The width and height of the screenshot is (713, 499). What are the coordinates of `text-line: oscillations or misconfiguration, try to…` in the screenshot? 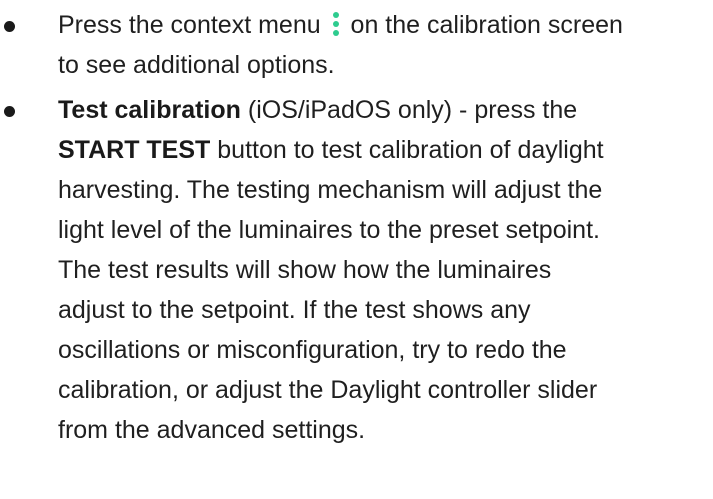 It's located at (312, 350).